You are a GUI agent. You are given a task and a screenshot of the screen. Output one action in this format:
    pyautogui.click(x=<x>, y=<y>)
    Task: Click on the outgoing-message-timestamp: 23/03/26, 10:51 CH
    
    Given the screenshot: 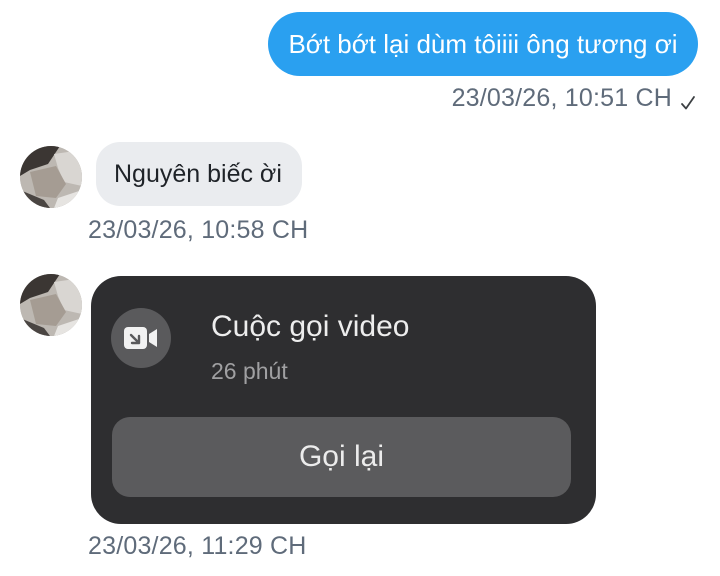 What is the action you would take?
    pyautogui.click(x=561, y=98)
    